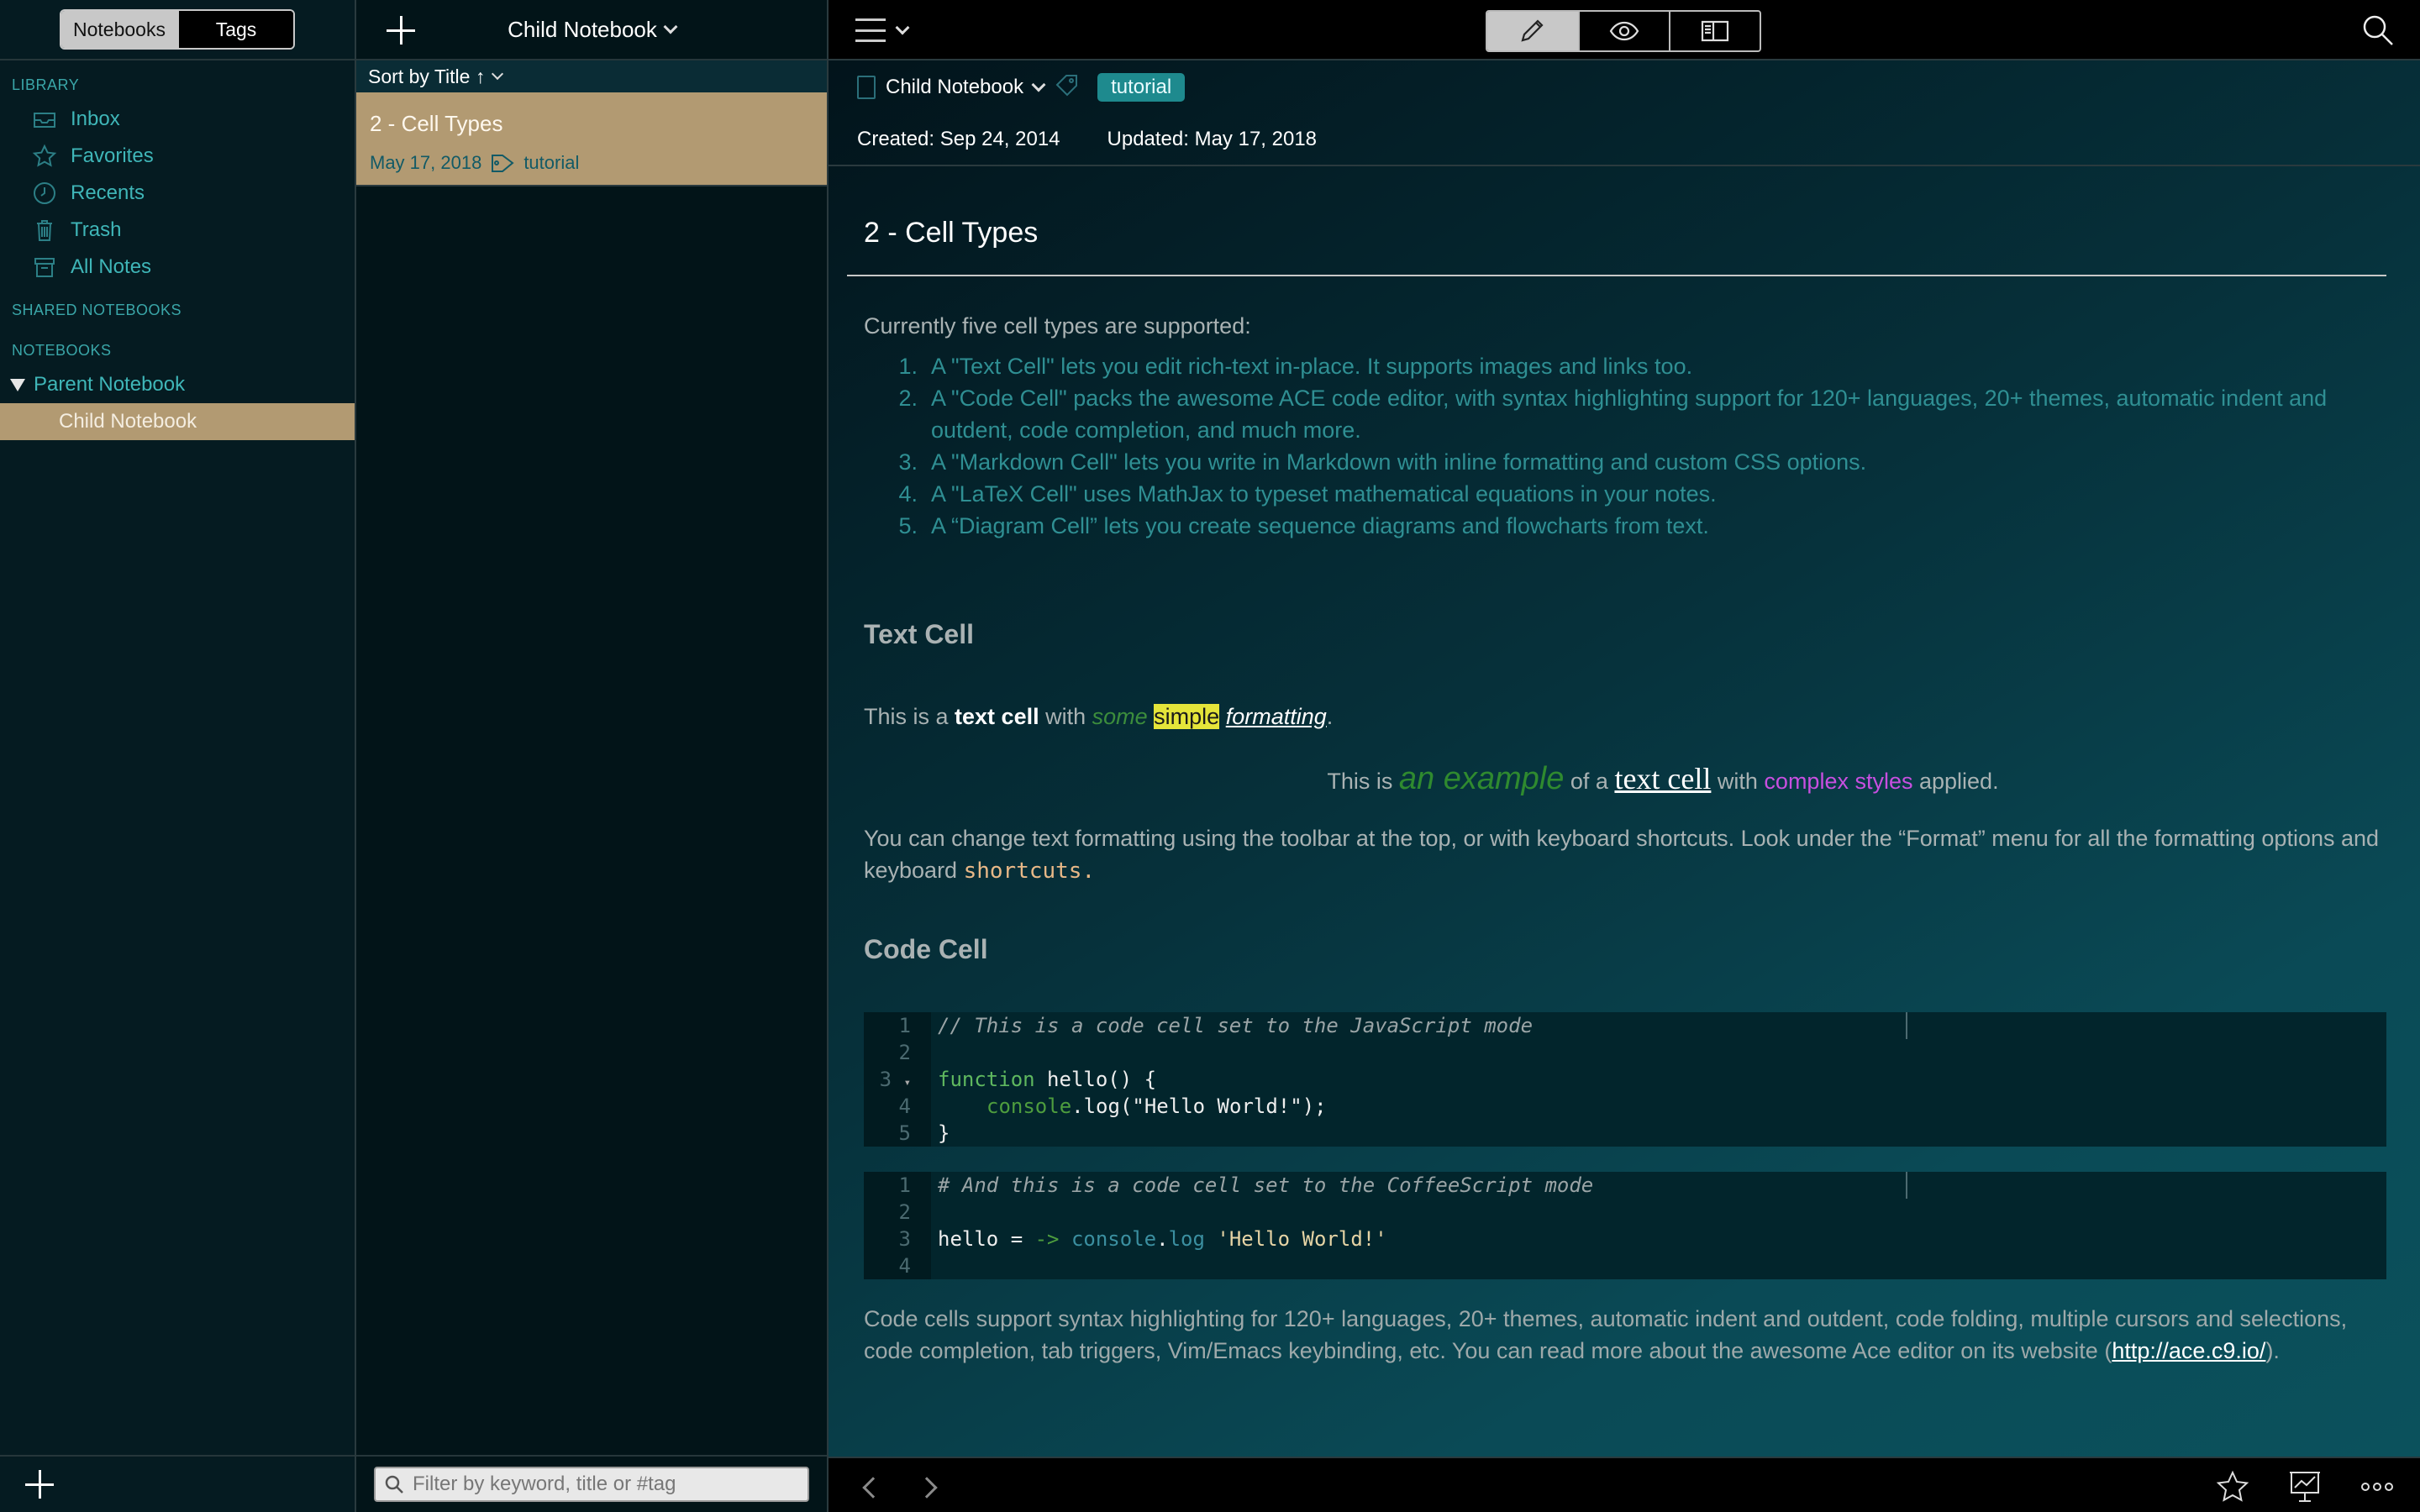  Describe the element at coordinates (944, 1133) in the screenshot. I see `code-line: }` at that location.